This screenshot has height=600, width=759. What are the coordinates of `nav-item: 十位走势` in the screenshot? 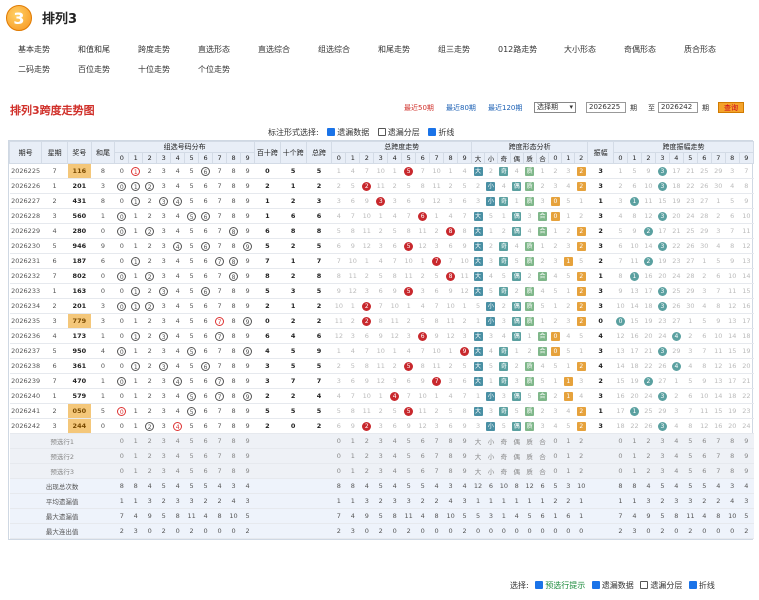 It's located at (154, 69).